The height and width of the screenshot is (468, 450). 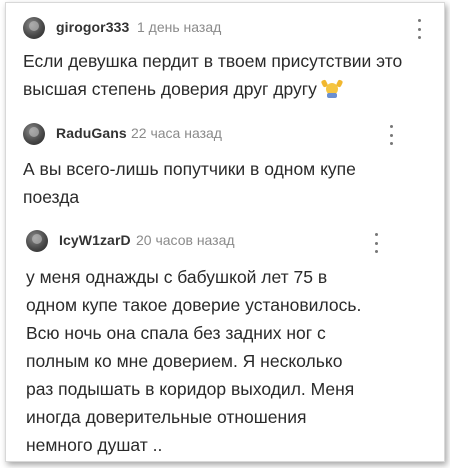 What do you see at coordinates (179, 27) in the screenshot?
I see `comment-timestamp: 1 день назад` at bounding box center [179, 27].